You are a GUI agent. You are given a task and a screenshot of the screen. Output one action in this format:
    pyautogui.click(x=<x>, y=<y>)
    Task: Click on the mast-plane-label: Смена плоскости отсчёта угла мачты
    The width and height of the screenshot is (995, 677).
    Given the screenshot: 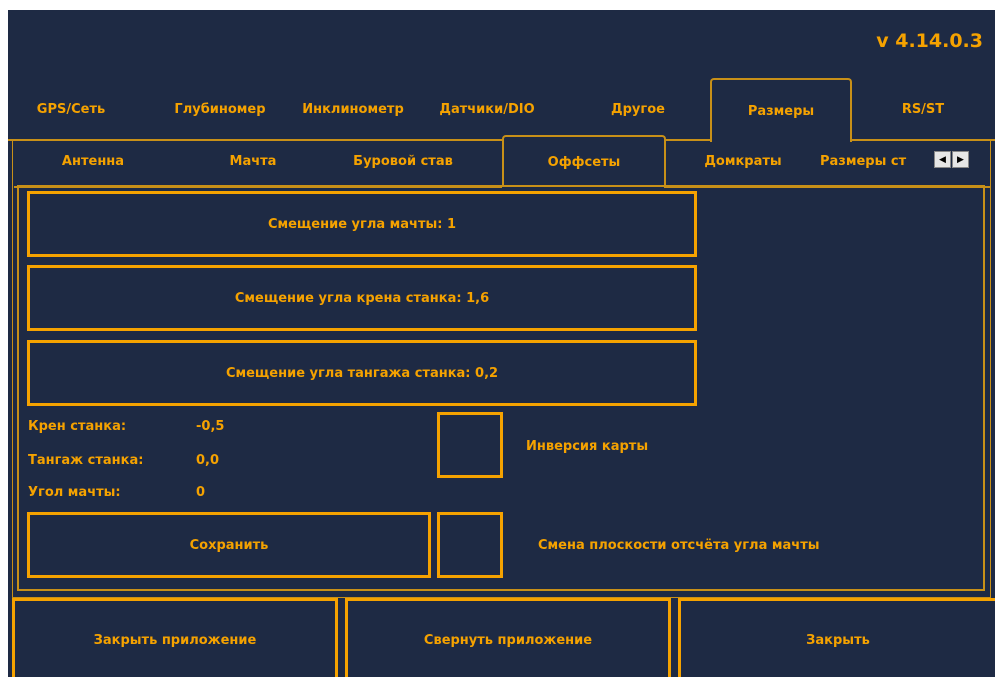 What is the action you would take?
    pyautogui.click(x=679, y=545)
    